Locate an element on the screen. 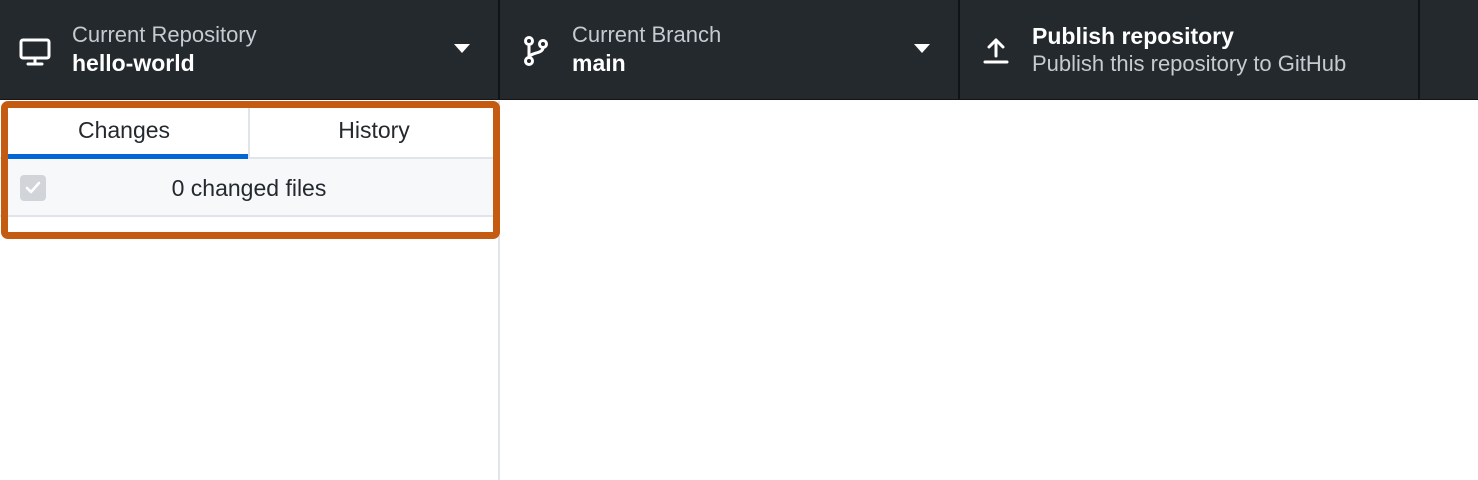 This screenshot has height=480, width=1478. git-branch-icon is located at coordinates (536, 51).